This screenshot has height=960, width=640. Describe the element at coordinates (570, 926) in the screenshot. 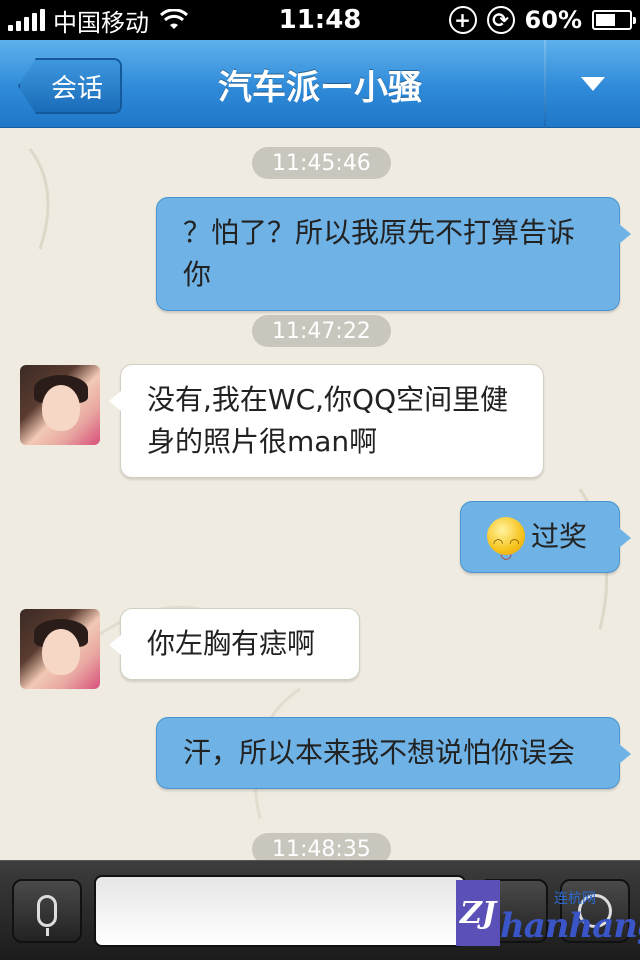

I see `watermark-text: hanhang` at that location.